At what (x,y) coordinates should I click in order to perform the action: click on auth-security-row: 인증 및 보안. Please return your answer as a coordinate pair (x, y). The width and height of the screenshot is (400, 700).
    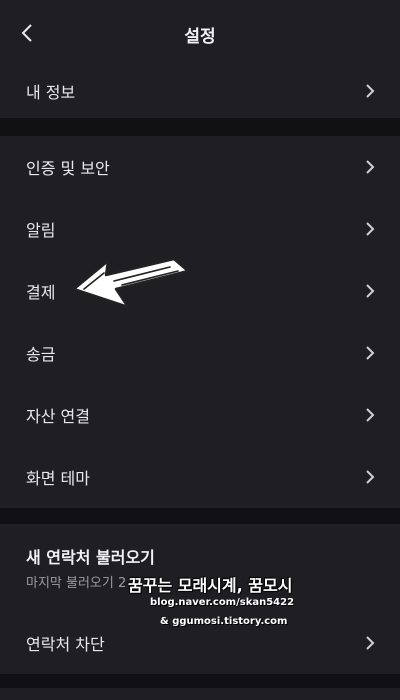
    Looking at the image, I should click on (200, 167).